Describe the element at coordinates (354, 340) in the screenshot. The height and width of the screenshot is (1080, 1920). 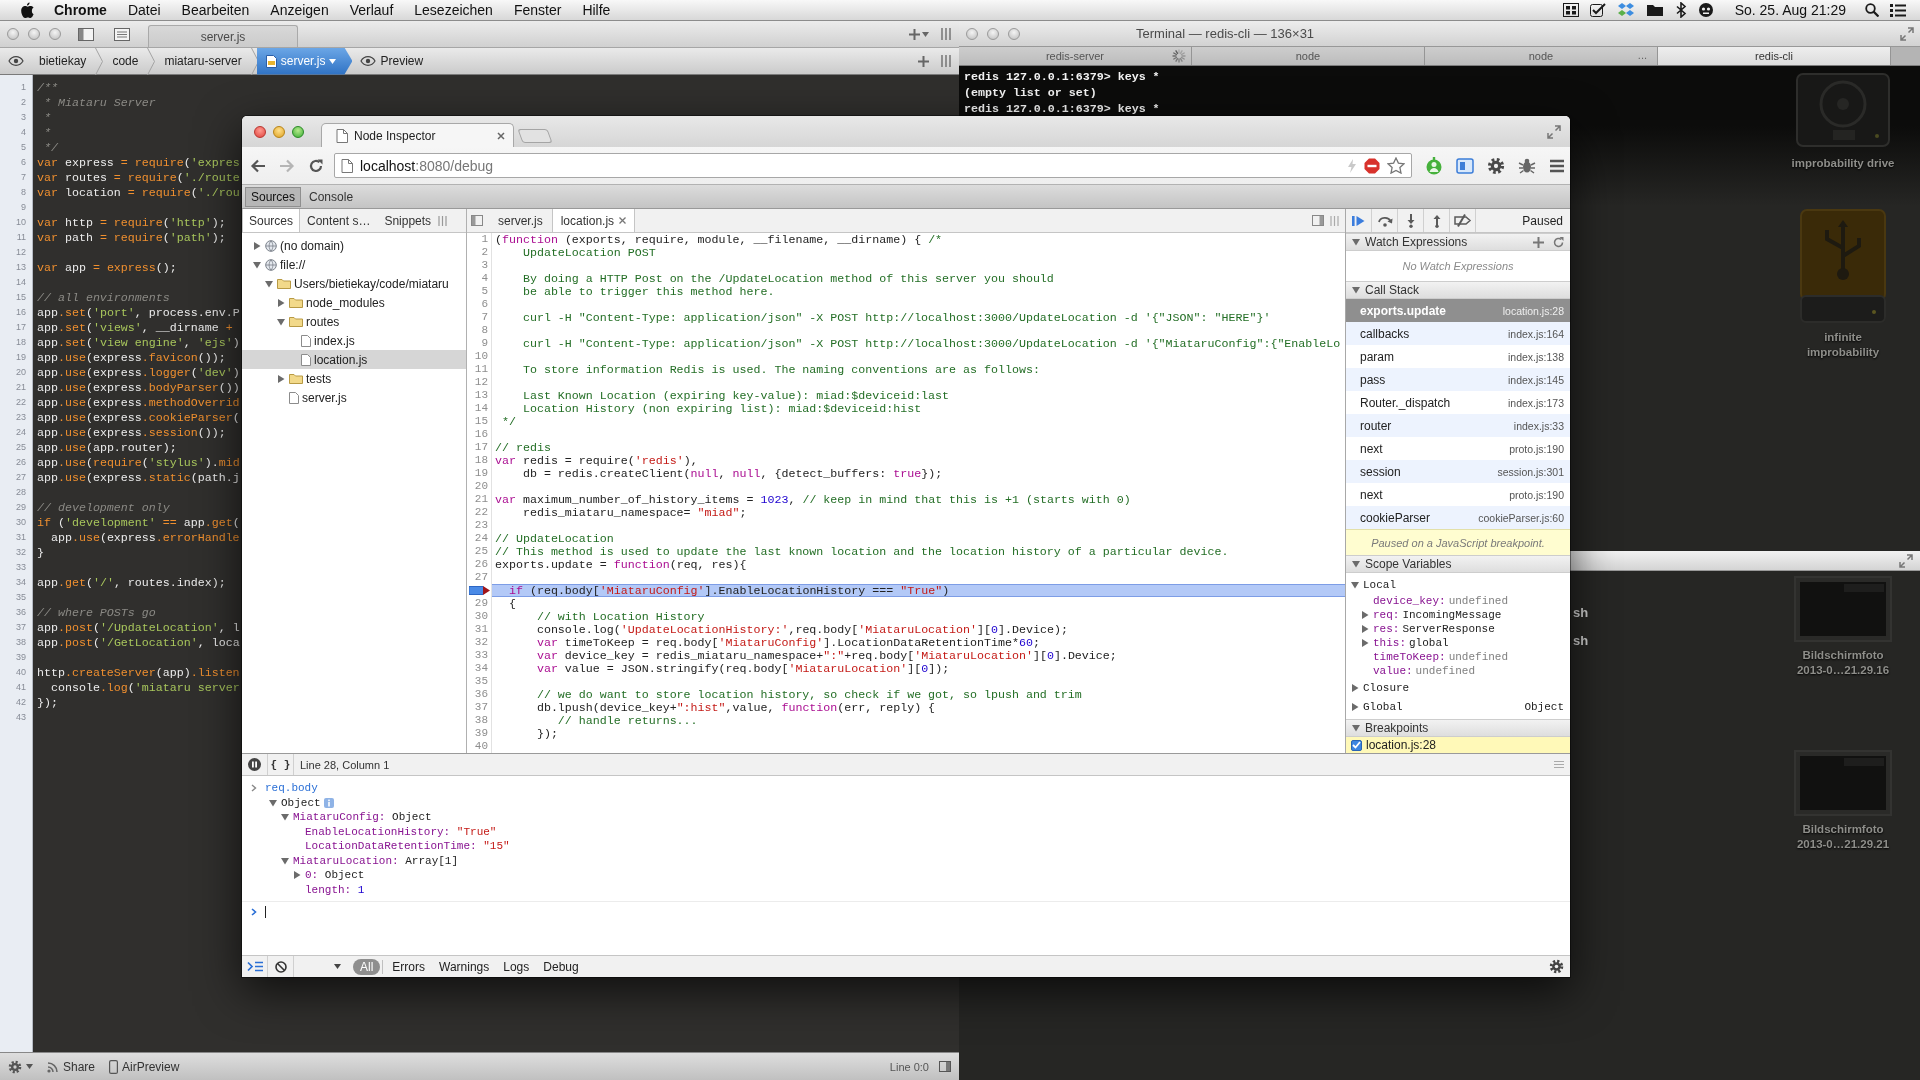
I see `tree-item: index.js` at that location.